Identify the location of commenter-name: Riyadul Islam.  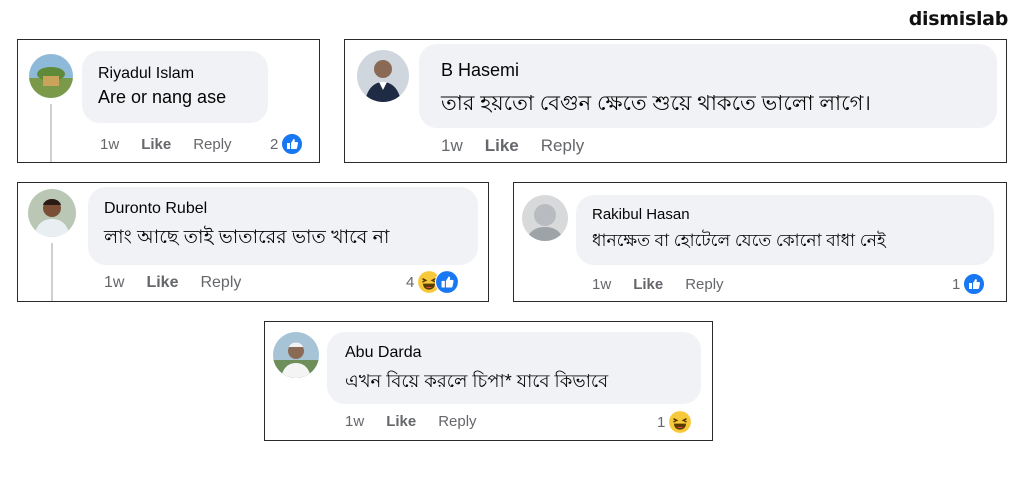
(175, 74).